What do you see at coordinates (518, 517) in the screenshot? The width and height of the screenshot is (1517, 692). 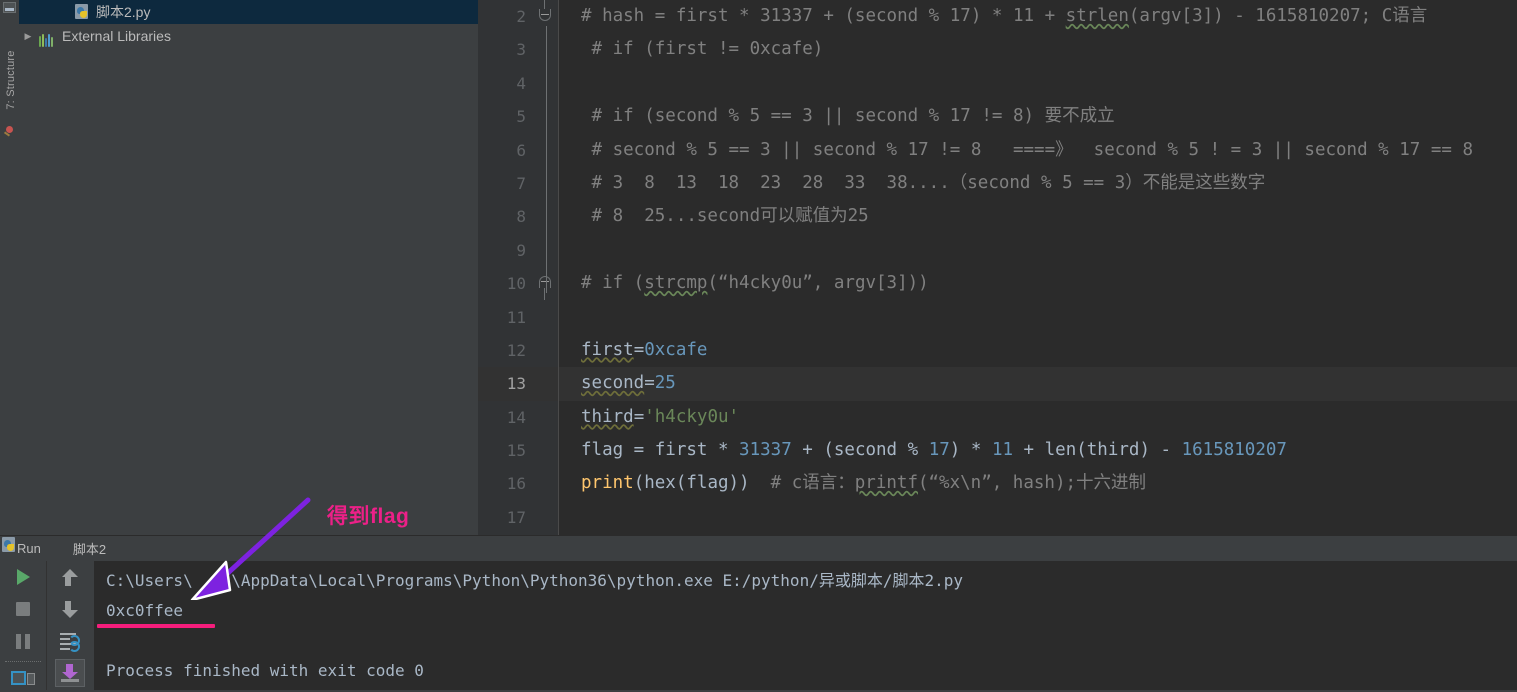 I see `gutter-line-number: 17` at bounding box center [518, 517].